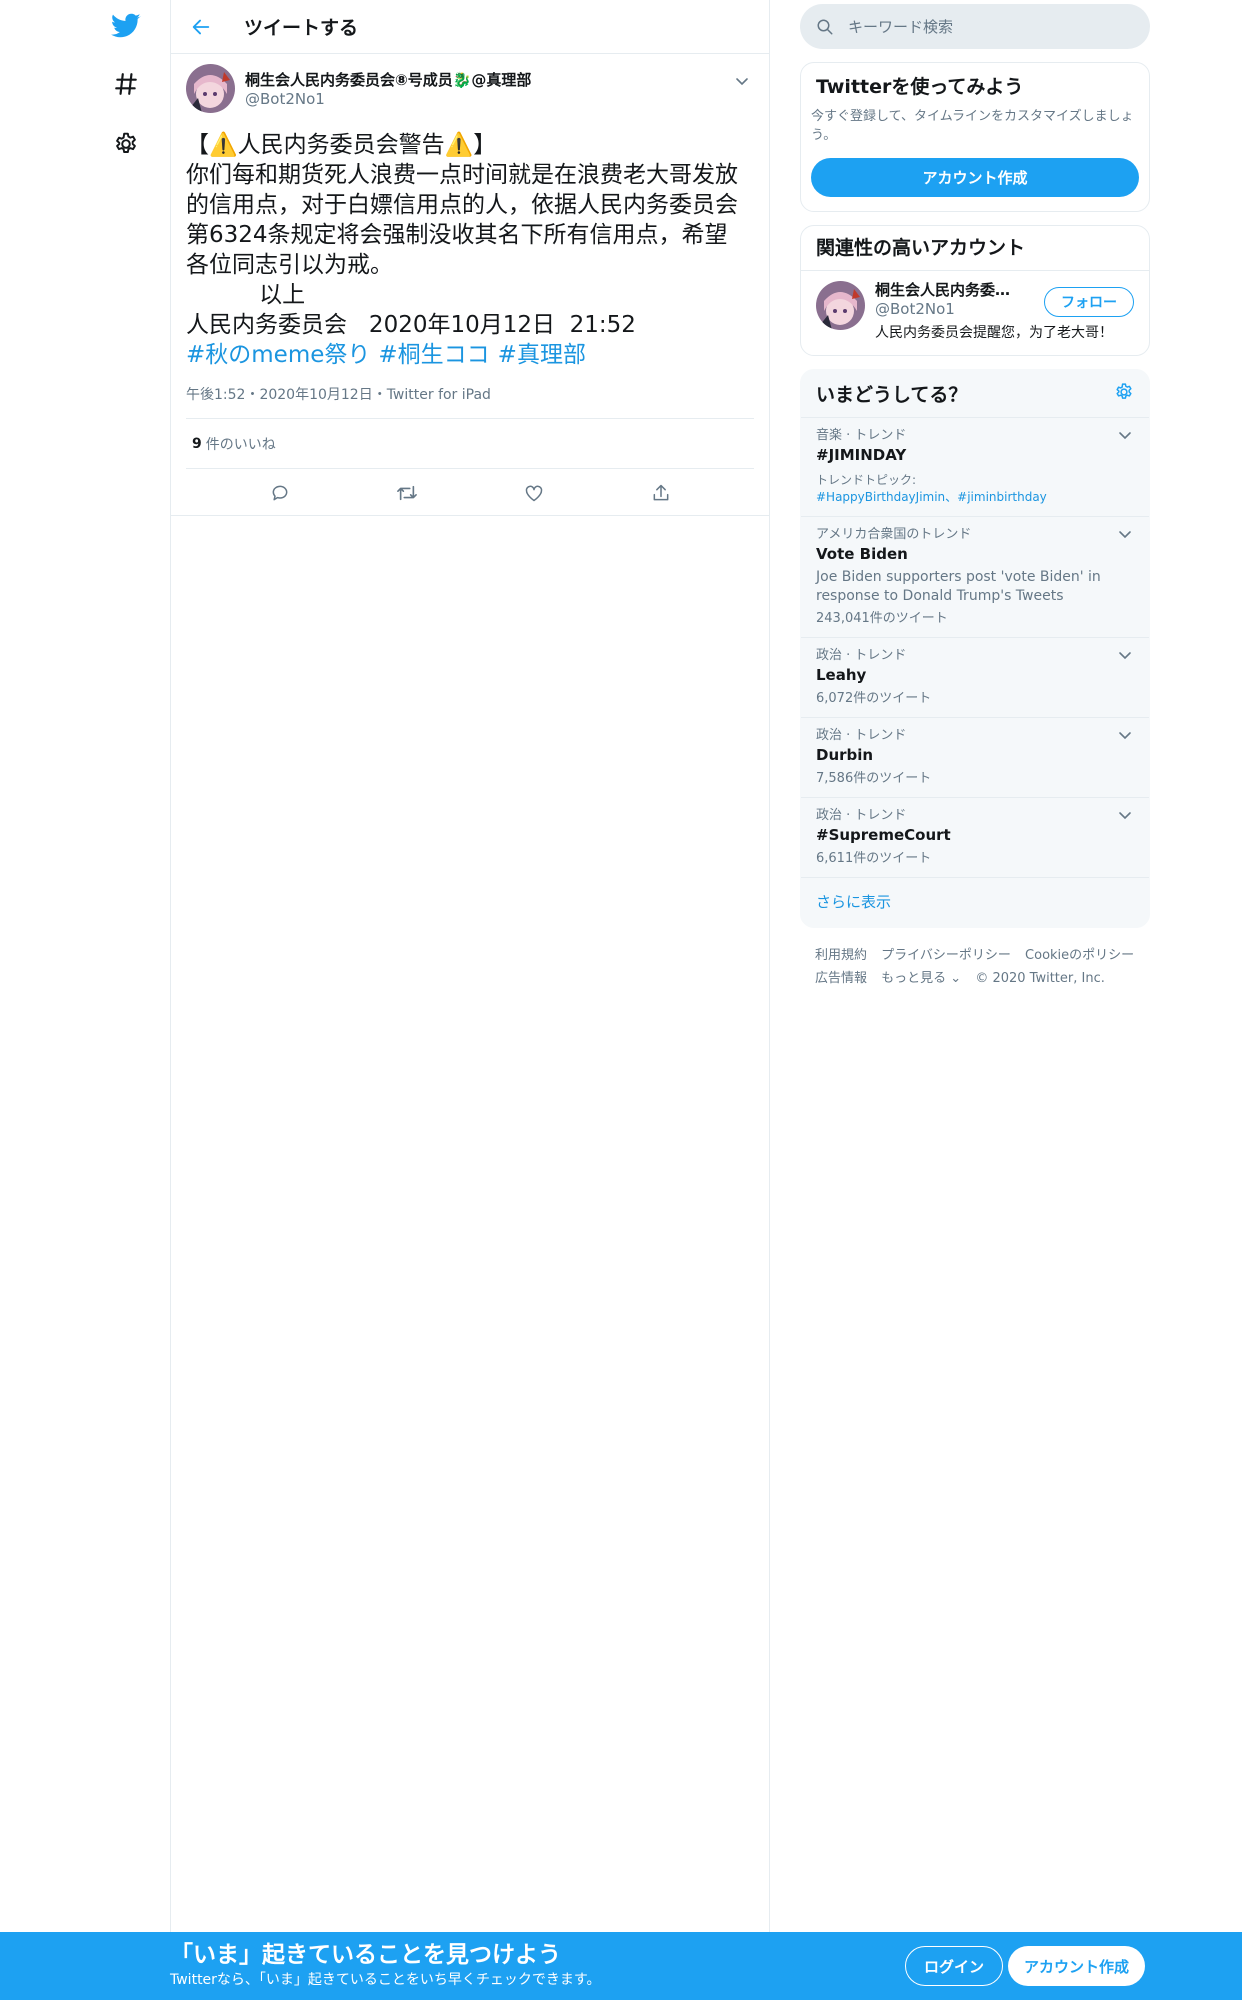  What do you see at coordinates (210, 88) in the screenshot?
I see `author-avatar` at bounding box center [210, 88].